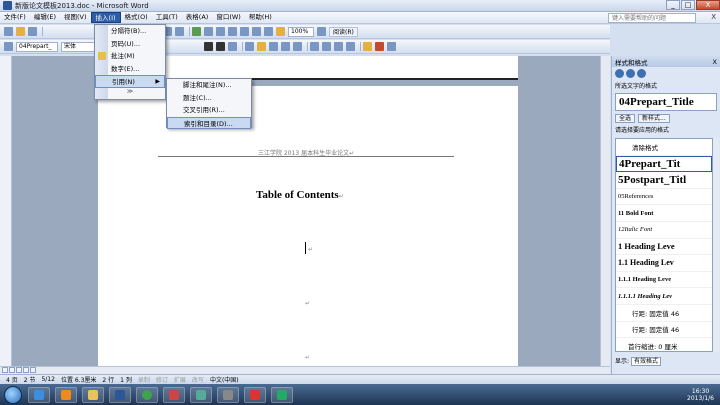 The height and width of the screenshot is (405, 720). What do you see at coordinates (619, 73) in the screenshot?
I see `back-icon` at bounding box center [619, 73].